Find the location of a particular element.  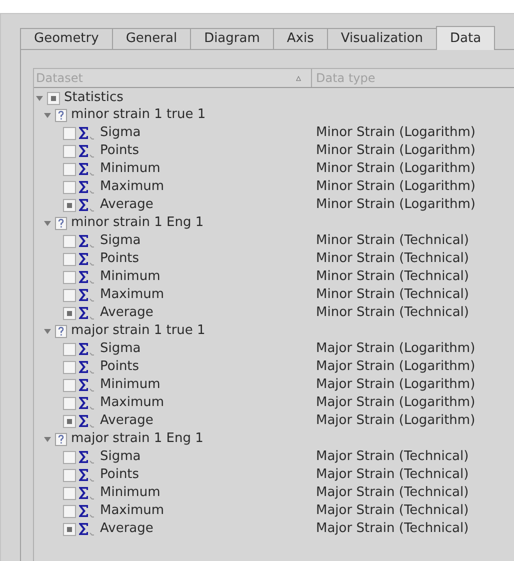

tree-label: Statistics is located at coordinates (94, 98).